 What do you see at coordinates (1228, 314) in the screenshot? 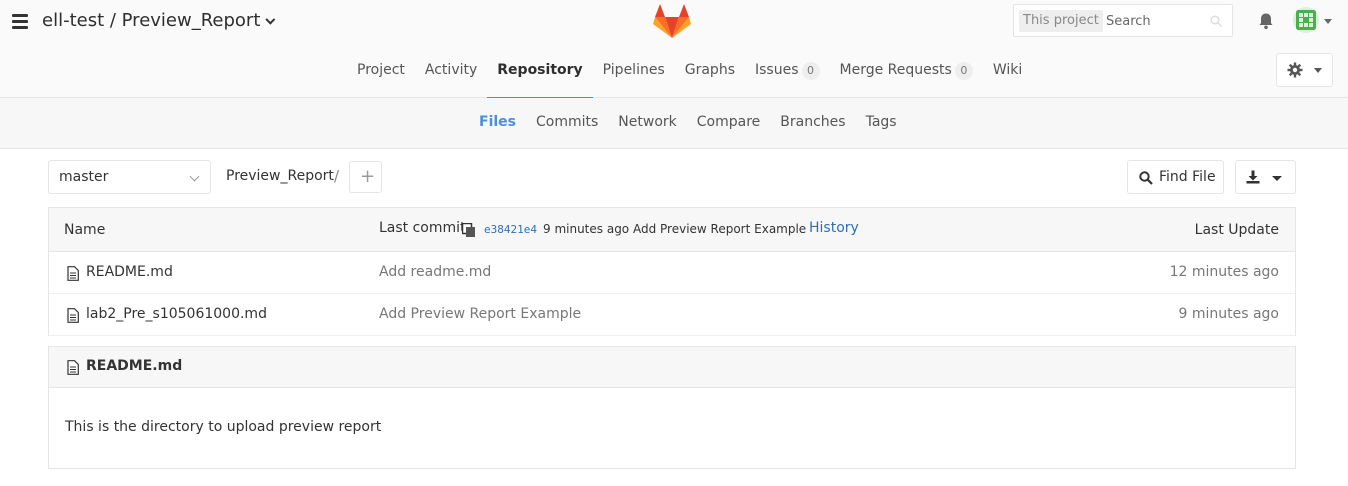
I see `file-last-update: 9 minutes ago` at bounding box center [1228, 314].